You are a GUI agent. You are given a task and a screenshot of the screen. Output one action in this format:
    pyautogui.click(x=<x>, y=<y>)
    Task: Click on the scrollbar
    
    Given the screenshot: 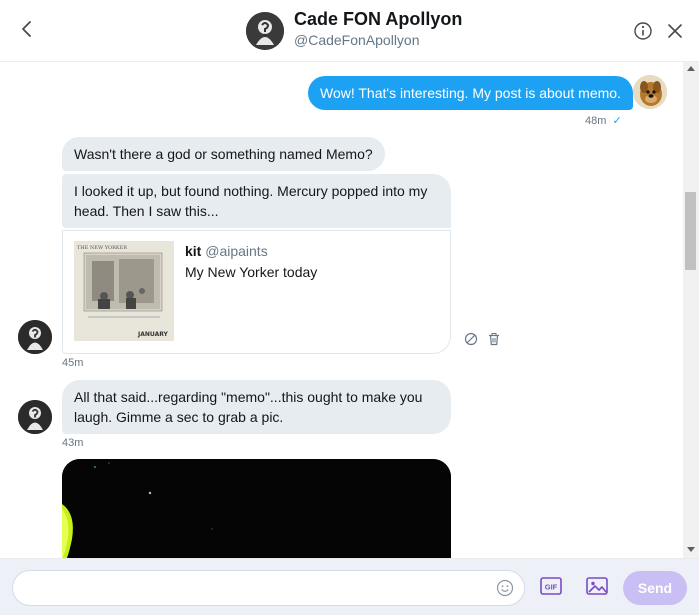 What is the action you would take?
    pyautogui.click(x=691, y=310)
    